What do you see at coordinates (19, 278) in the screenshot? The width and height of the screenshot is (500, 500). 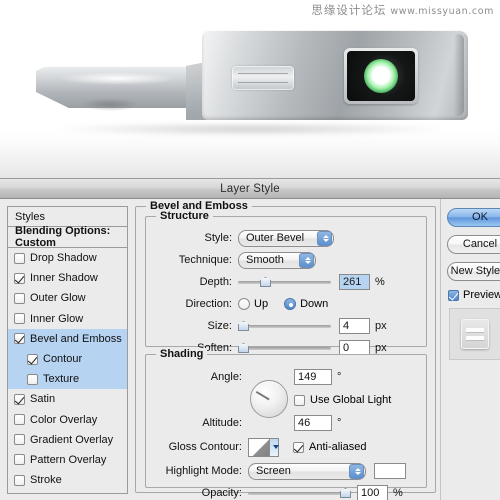 I see `checkbox-inner-shadow` at bounding box center [19, 278].